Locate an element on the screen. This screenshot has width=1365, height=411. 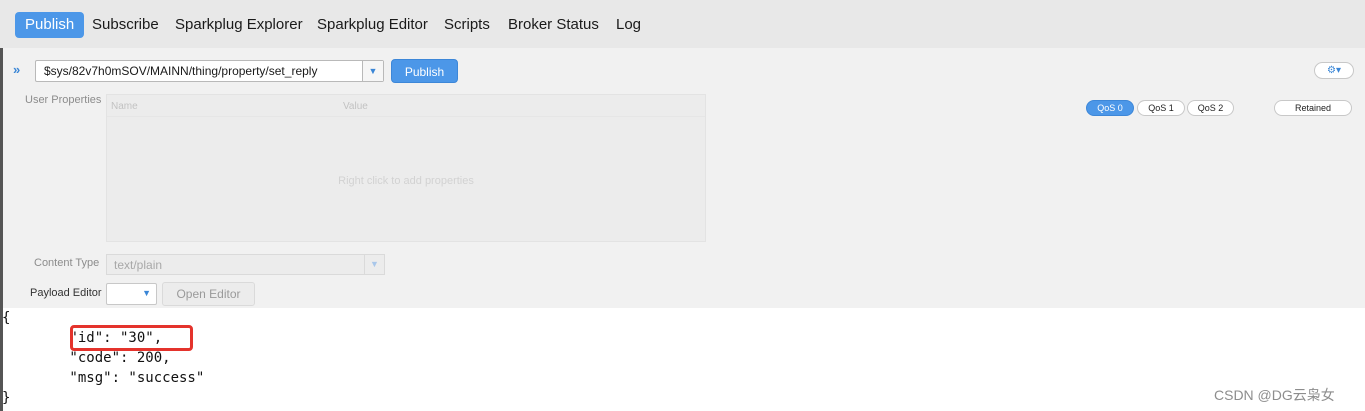
double-chevron-right-icon: » is located at coordinates (16, 69).